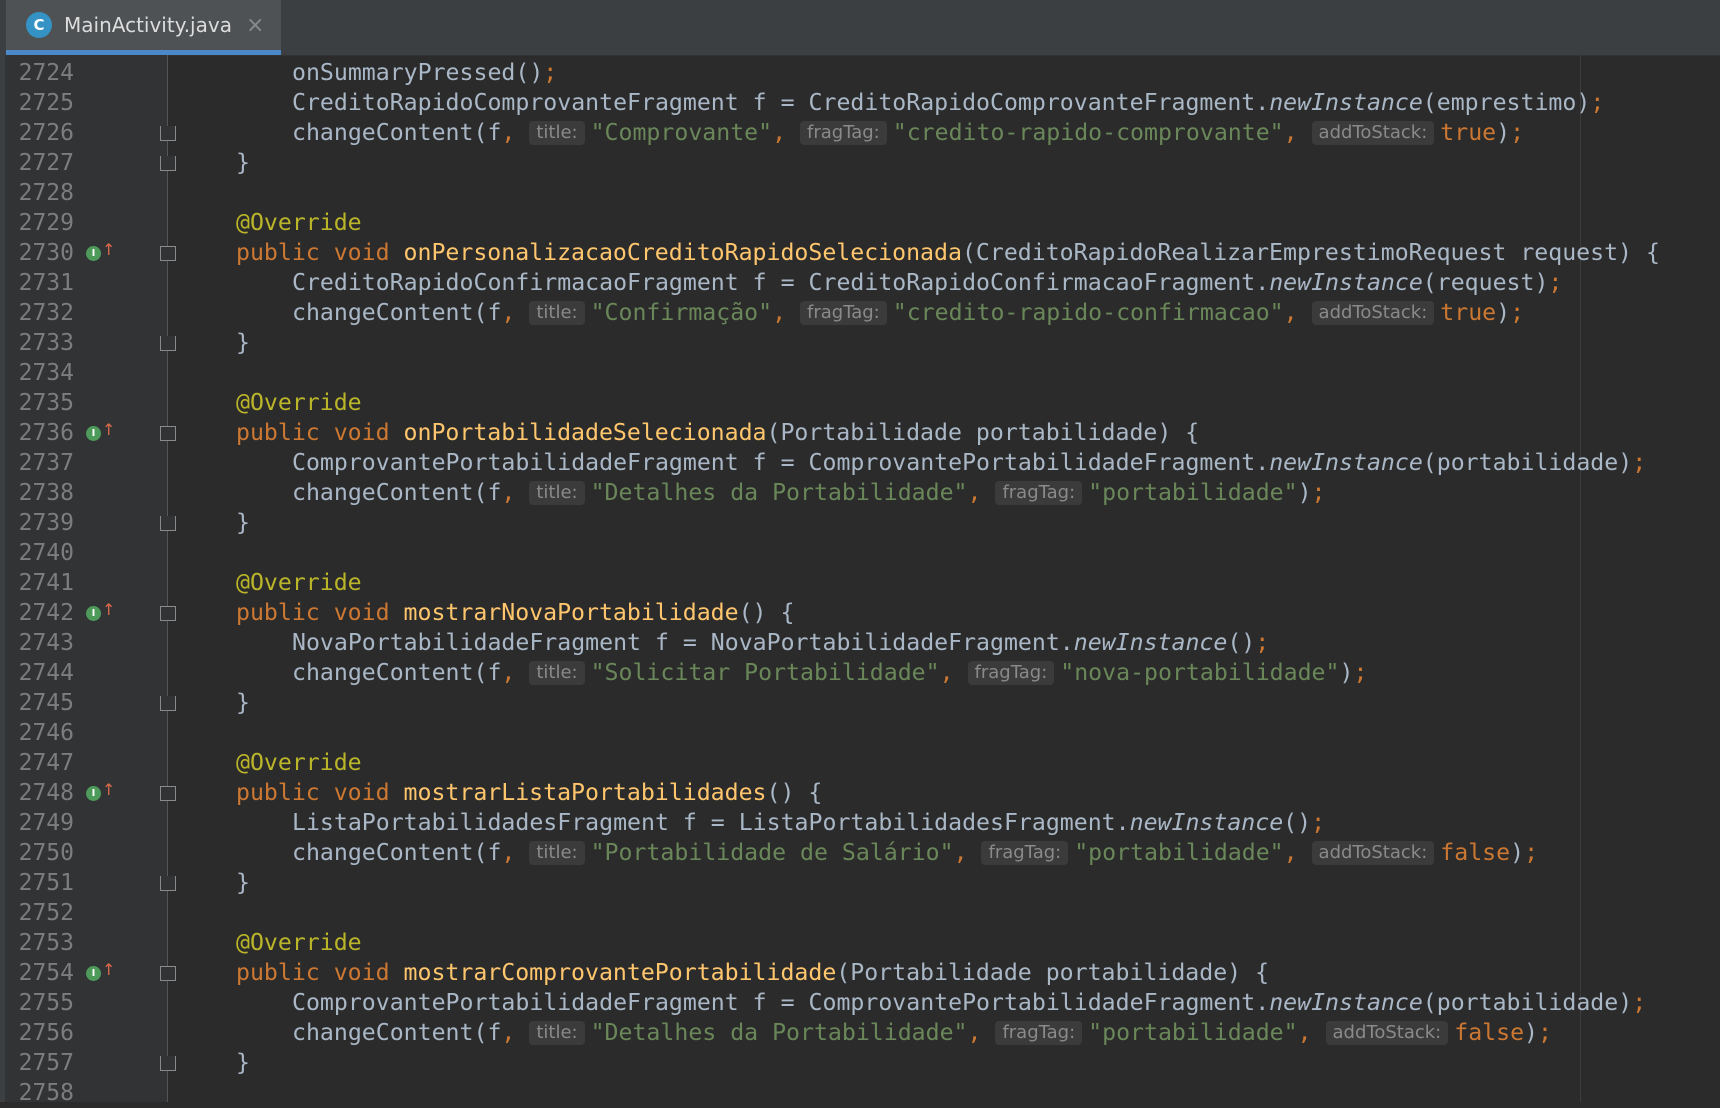 Image resolution: width=1720 pixels, height=1108 pixels. I want to click on code-line: 2746, so click(860, 733).